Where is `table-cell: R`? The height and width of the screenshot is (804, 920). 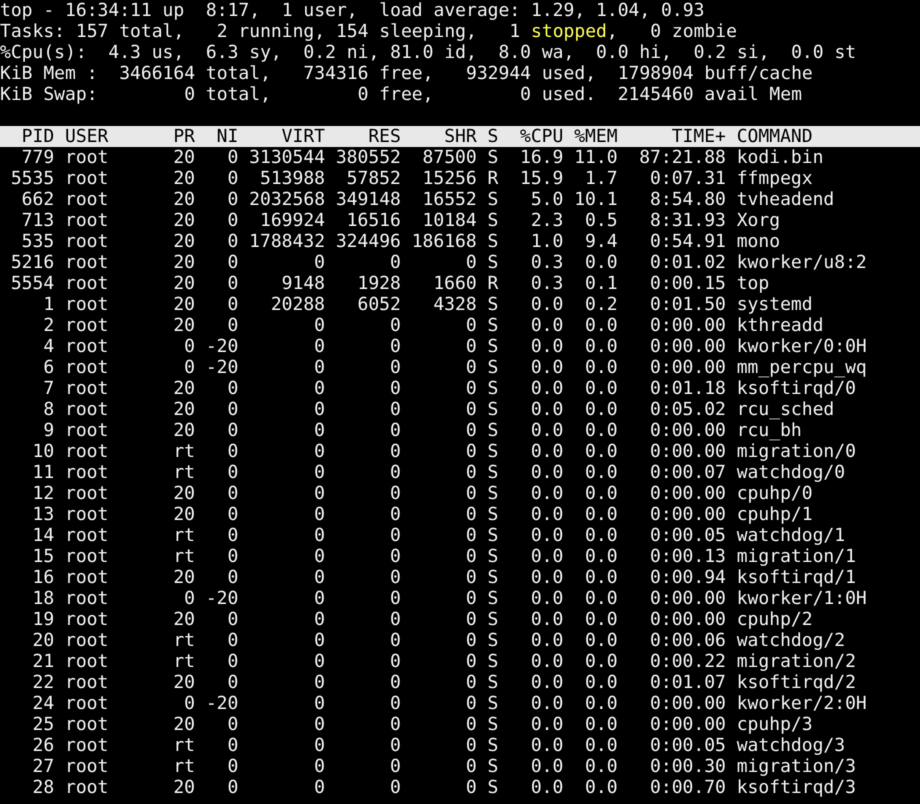
table-cell: R is located at coordinates (493, 283).